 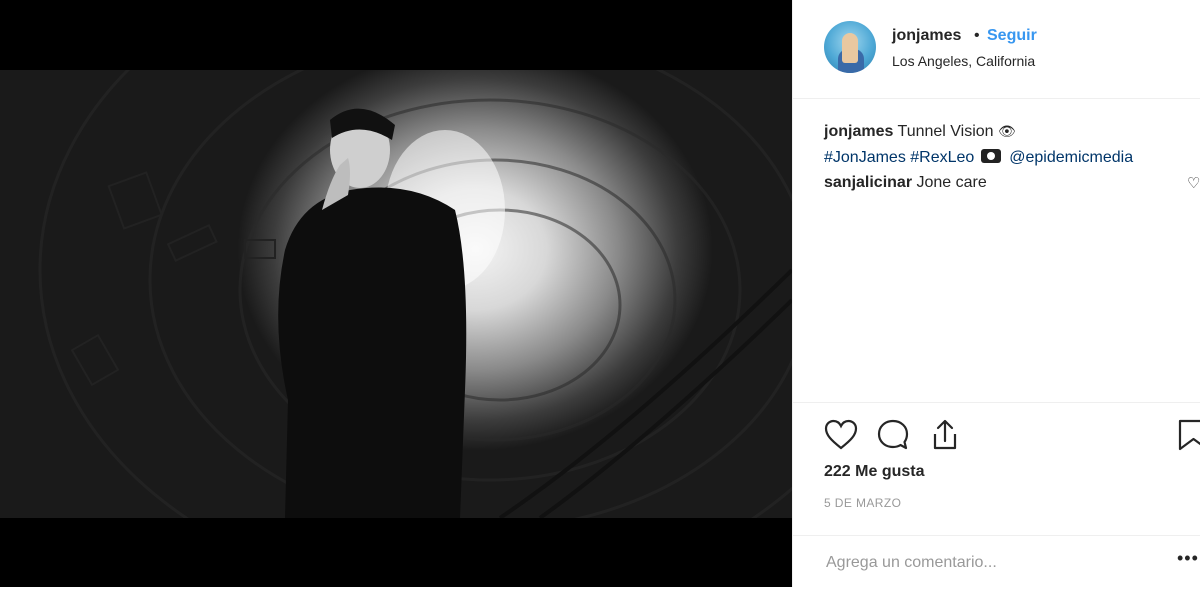 I want to click on comment-icon, so click(x=893, y=435).